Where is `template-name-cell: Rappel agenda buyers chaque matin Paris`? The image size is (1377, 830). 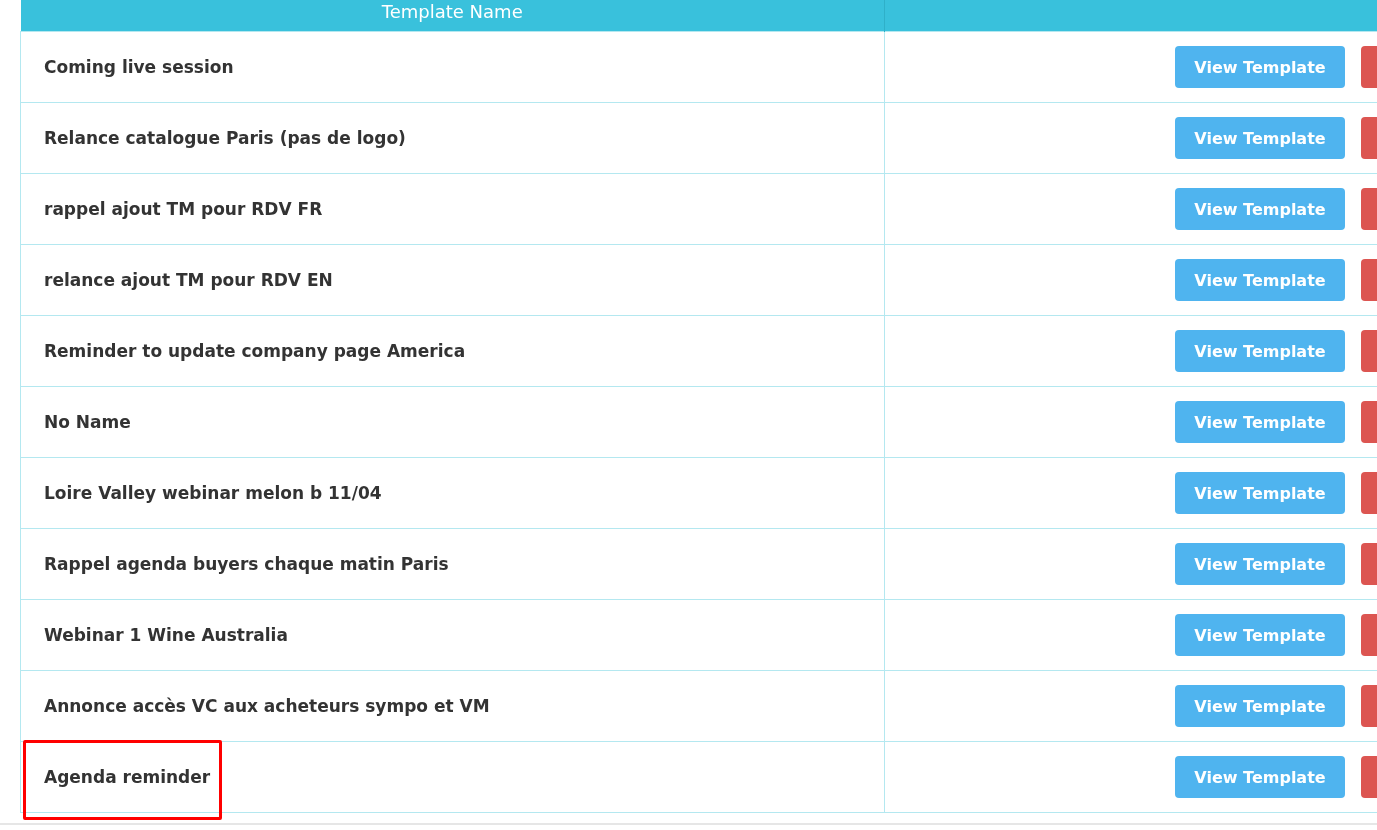
template-name-cell: Rappel agenda buyers chaque matin Paris is located at coordinates (452, 564).